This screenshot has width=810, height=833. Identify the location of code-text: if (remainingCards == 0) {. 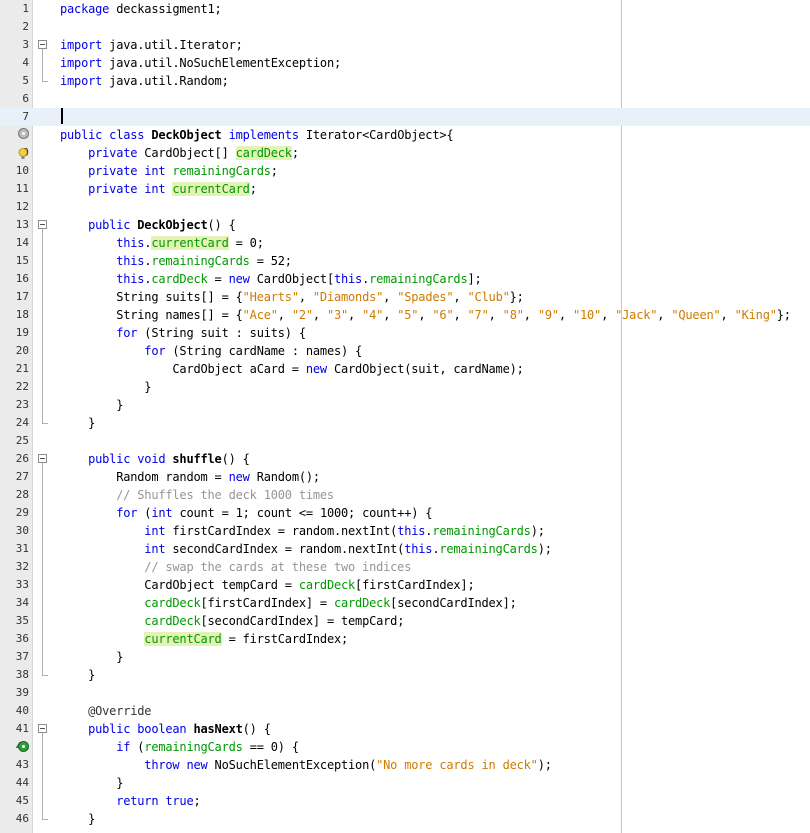
(179, 747).